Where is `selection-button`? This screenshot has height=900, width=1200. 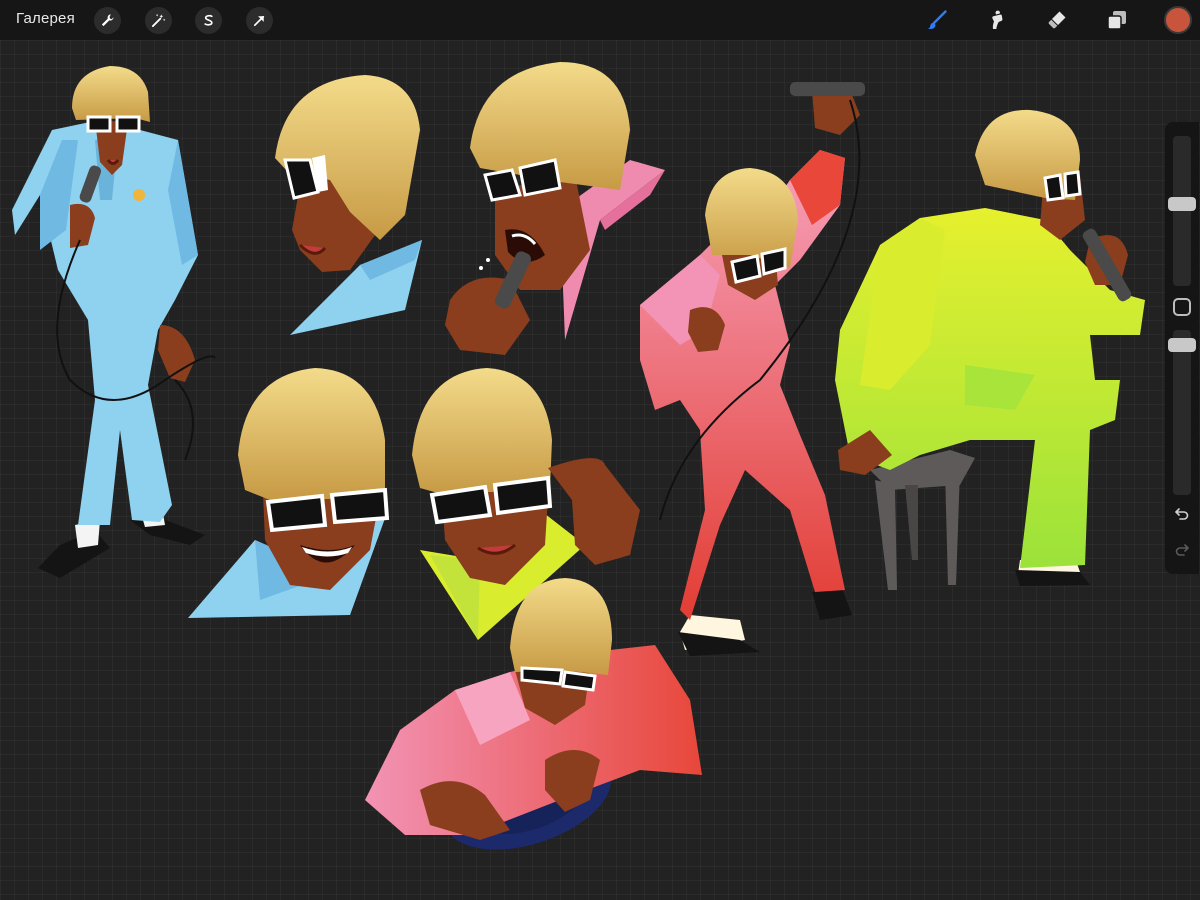 selection-button is located at coordinates (208, 20).